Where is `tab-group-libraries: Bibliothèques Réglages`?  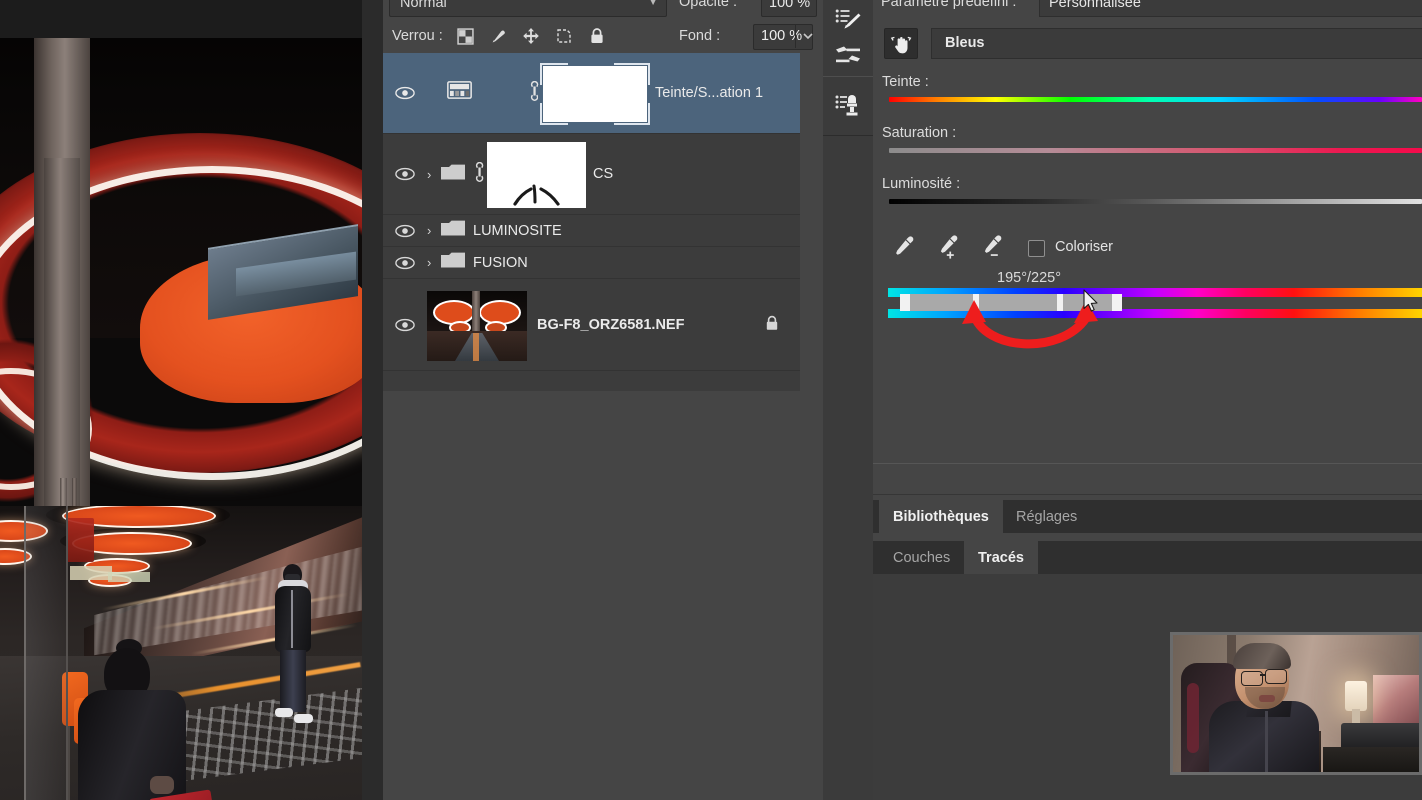
tab-group-libraries: Bibliothèques Réglages is located at coordinates (1147, 516).